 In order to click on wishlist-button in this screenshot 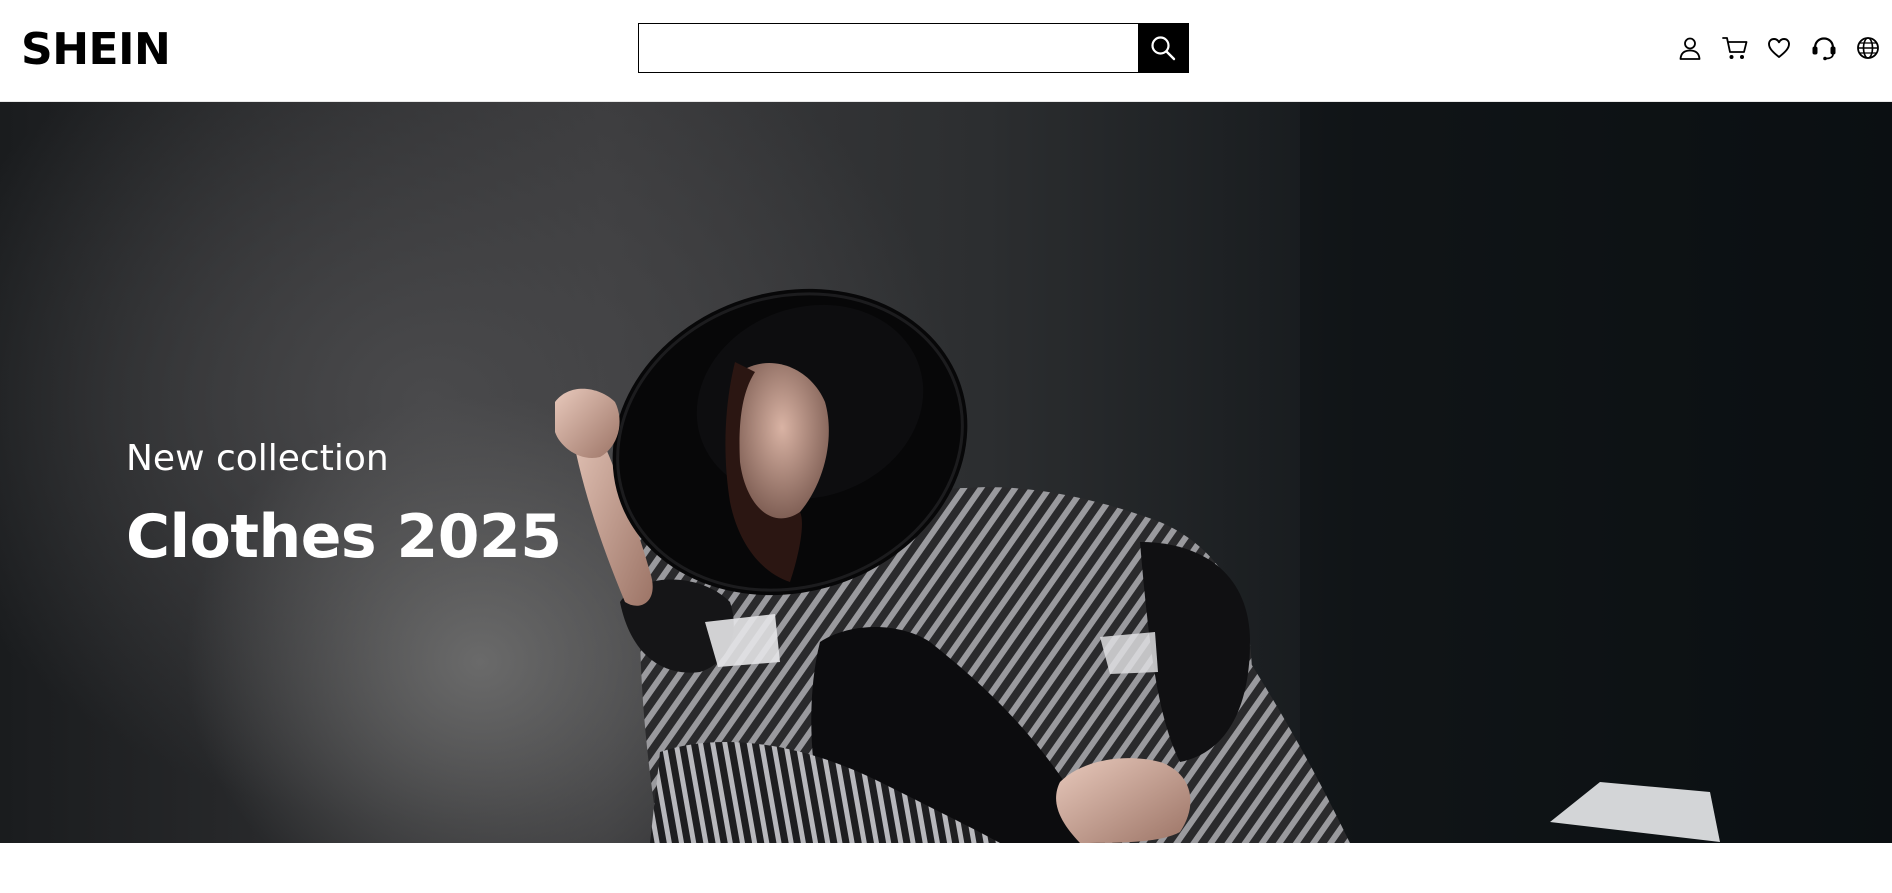, I will do `click(1779, 48)`.